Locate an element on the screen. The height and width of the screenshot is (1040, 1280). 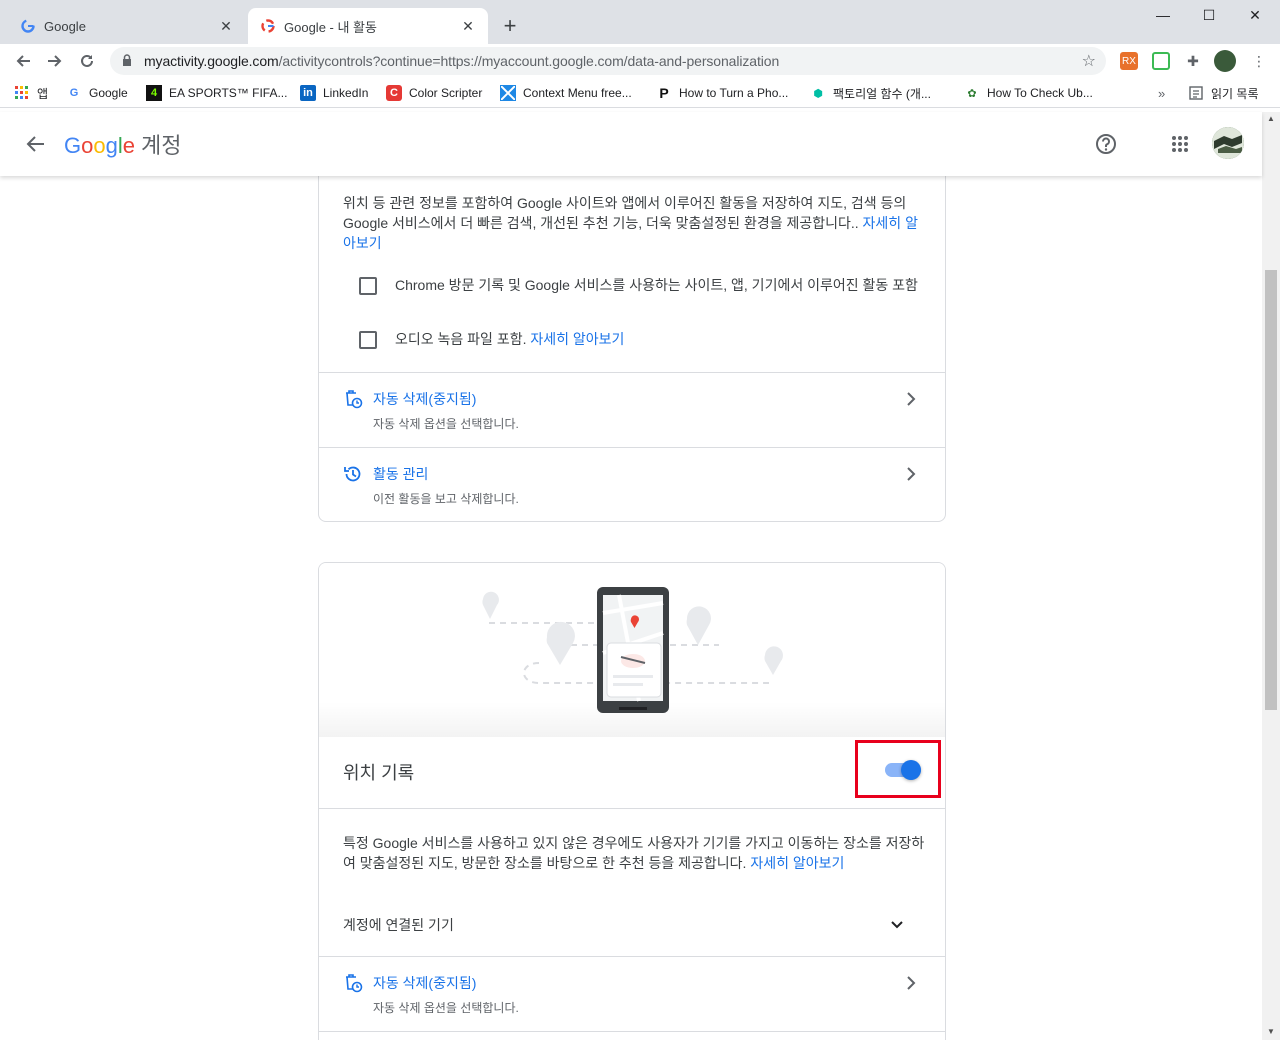
scroll-down-icon: ▼ is located at coordinates (1271, 1031).